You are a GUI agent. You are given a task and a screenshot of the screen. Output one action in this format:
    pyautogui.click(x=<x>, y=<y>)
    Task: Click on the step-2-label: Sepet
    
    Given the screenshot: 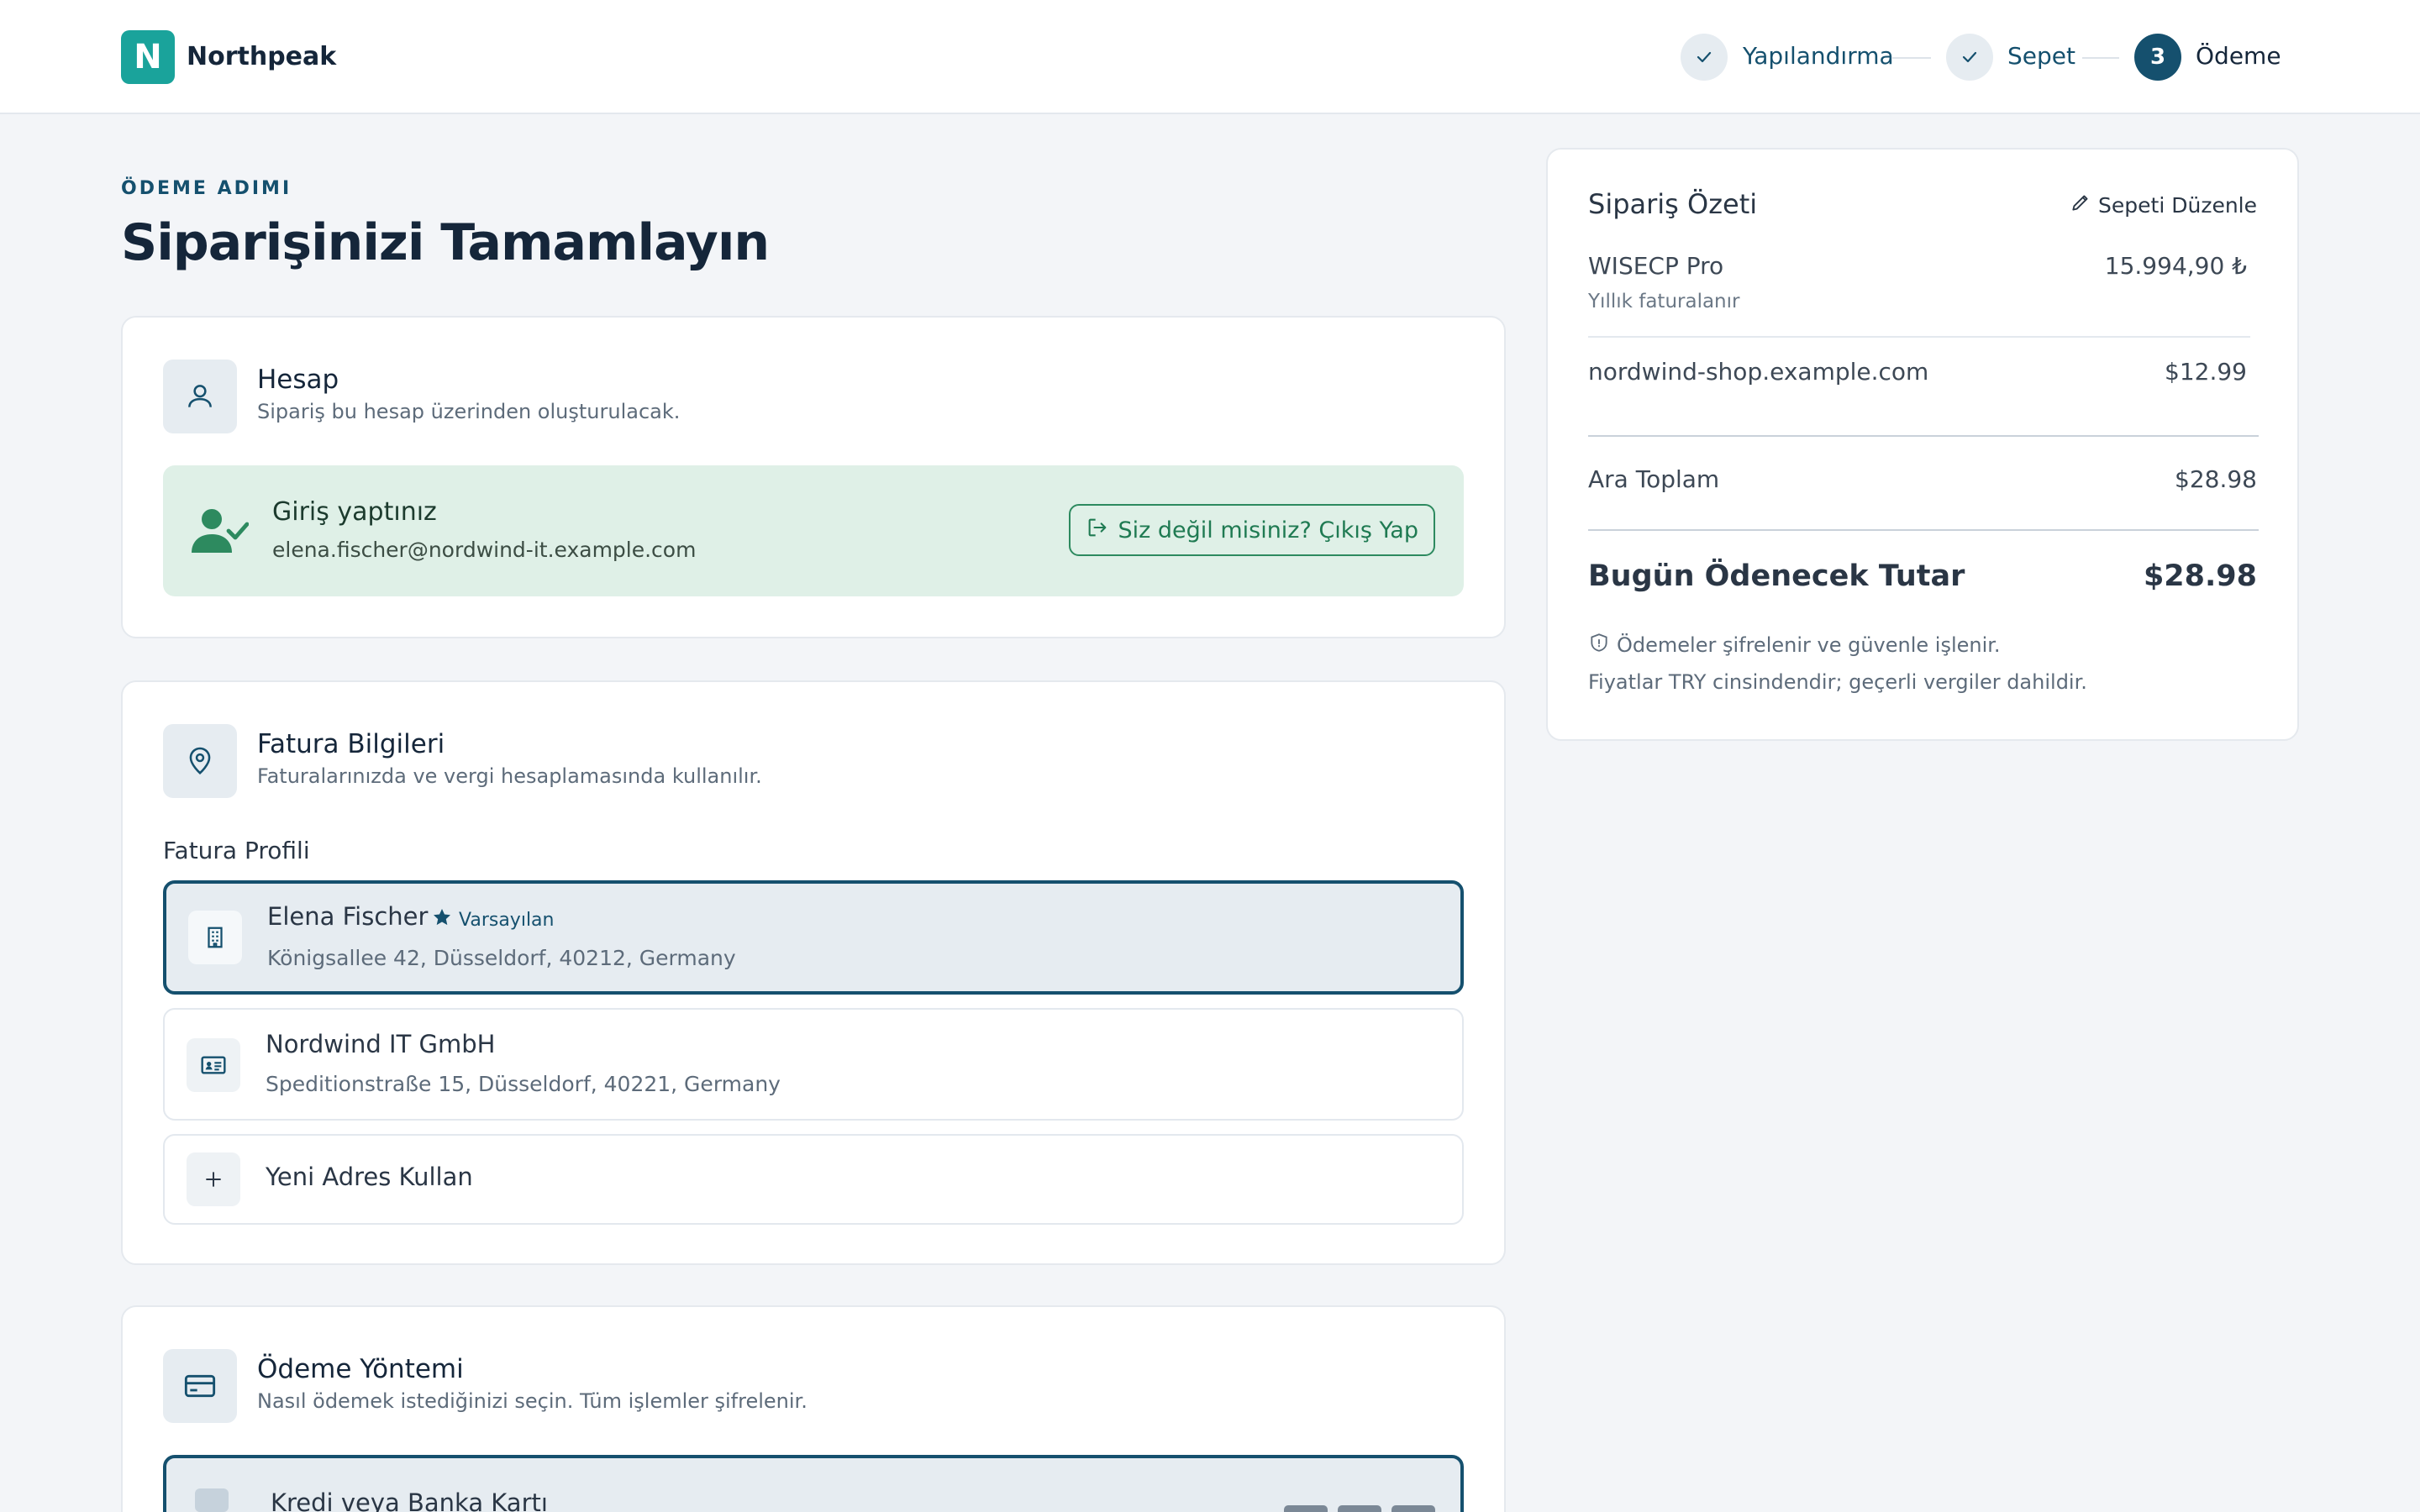 What is the action you would take?
    pyautogui.click(x=2041, y=56)
    